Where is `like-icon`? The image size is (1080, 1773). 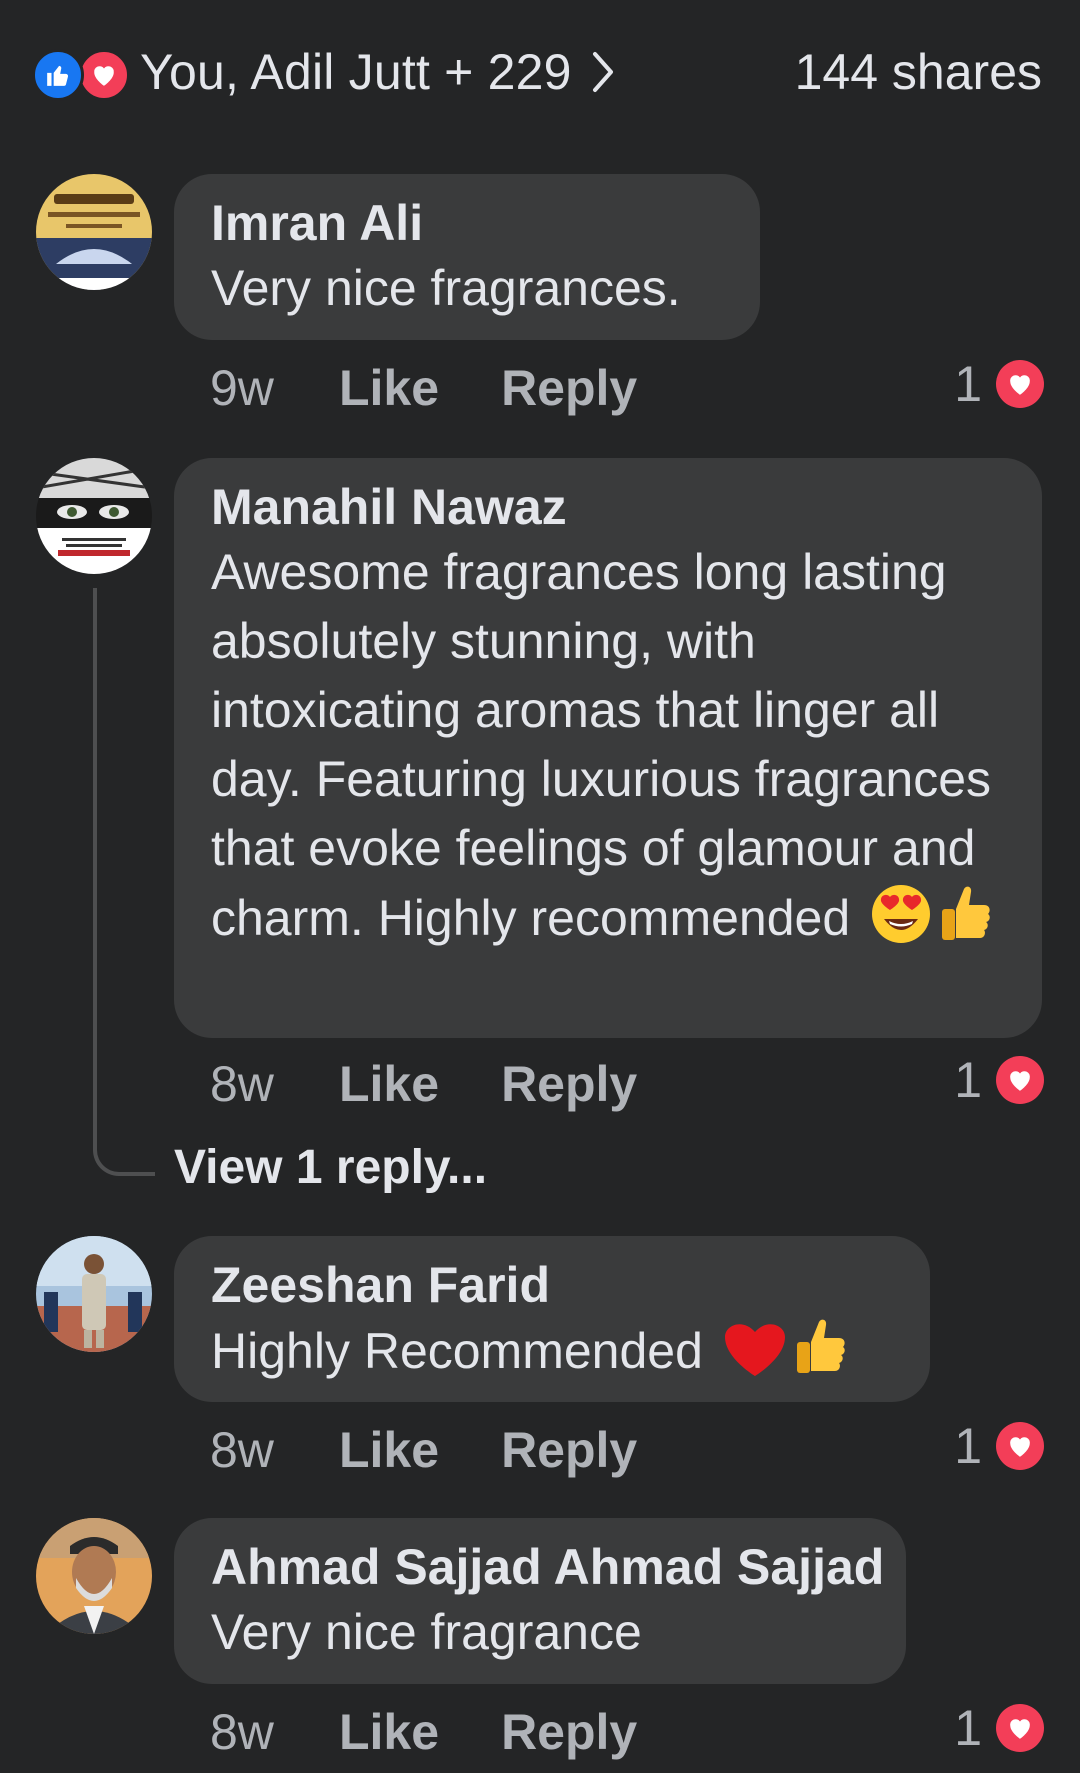
like-icon is located at coordinates (58, 75).